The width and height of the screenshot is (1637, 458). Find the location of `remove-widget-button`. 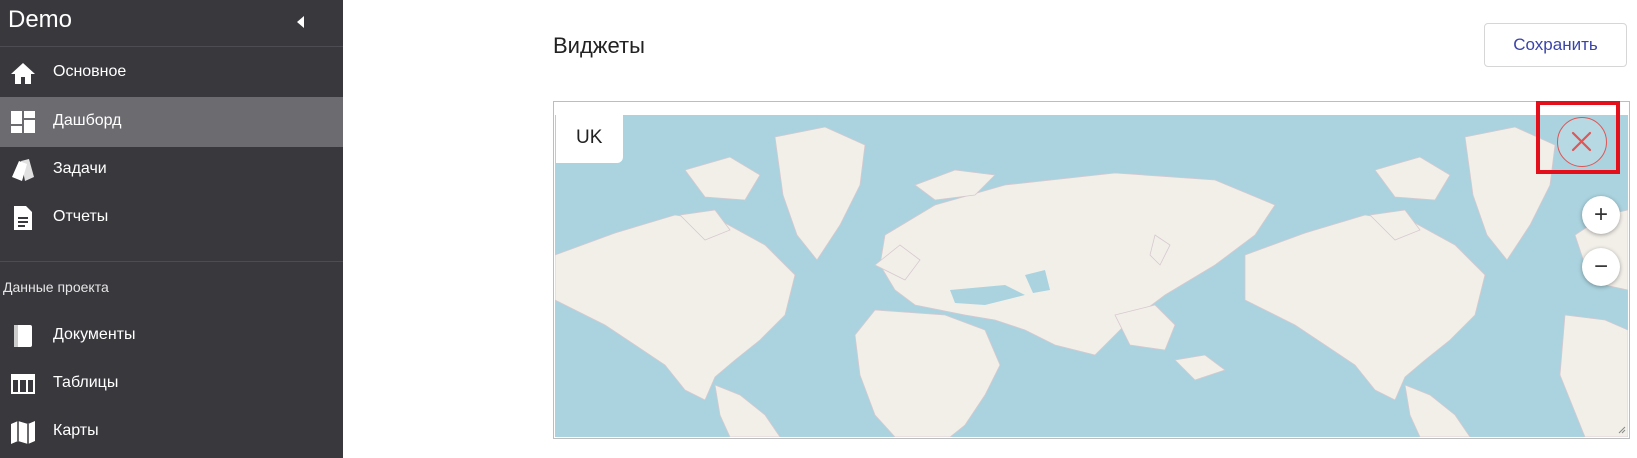

remove-widget-button is located at coordinates (1582, 142).